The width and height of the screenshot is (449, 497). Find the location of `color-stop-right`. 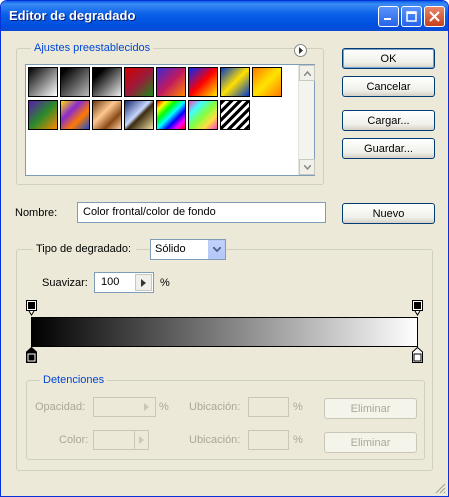

color-stop-right is located at coordinates (417, 356).